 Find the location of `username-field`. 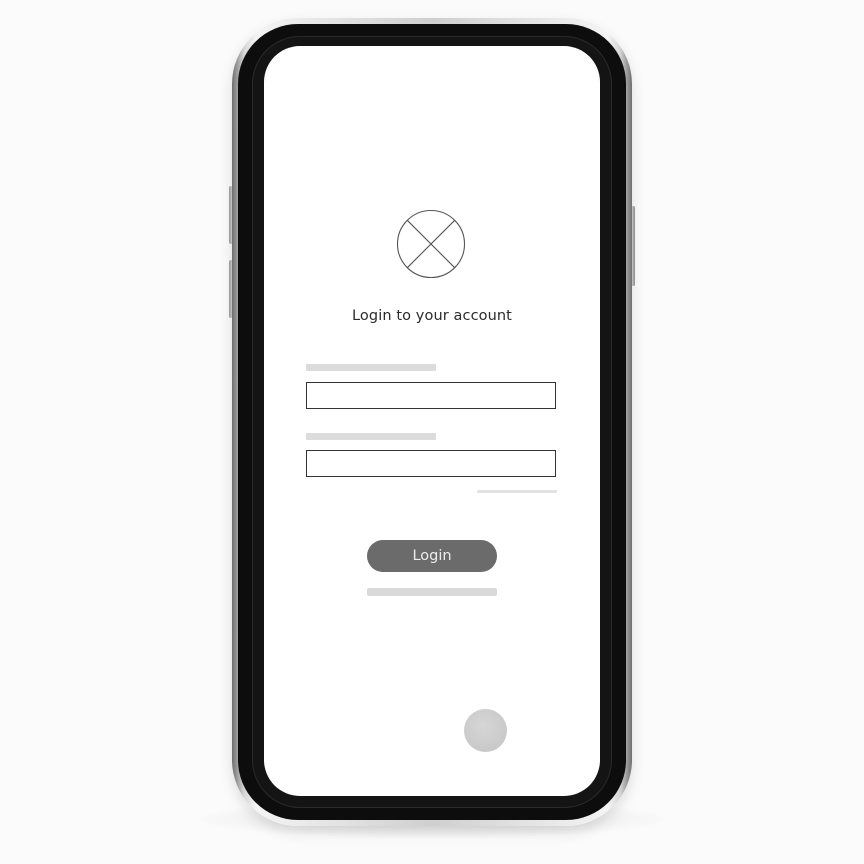

username-field is located at coordinates (431, 395).